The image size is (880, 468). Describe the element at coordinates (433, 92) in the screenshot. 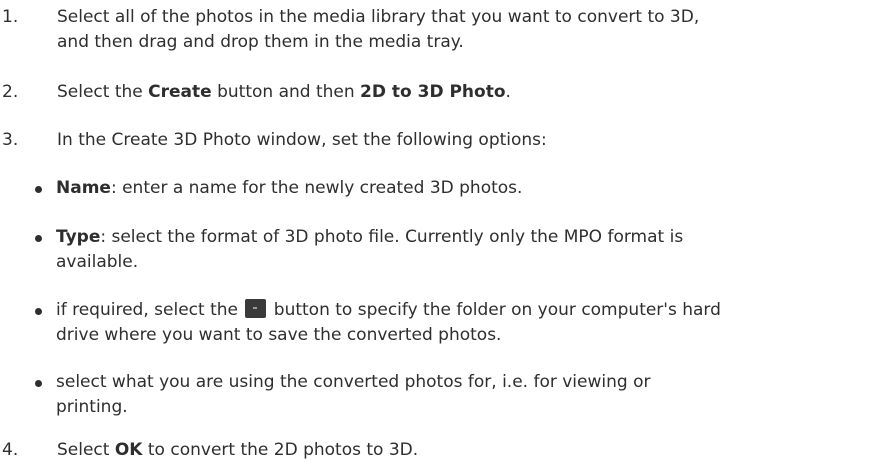

I see `2d-to-3d-photo-label: 2D to 3D Photo` at that location.